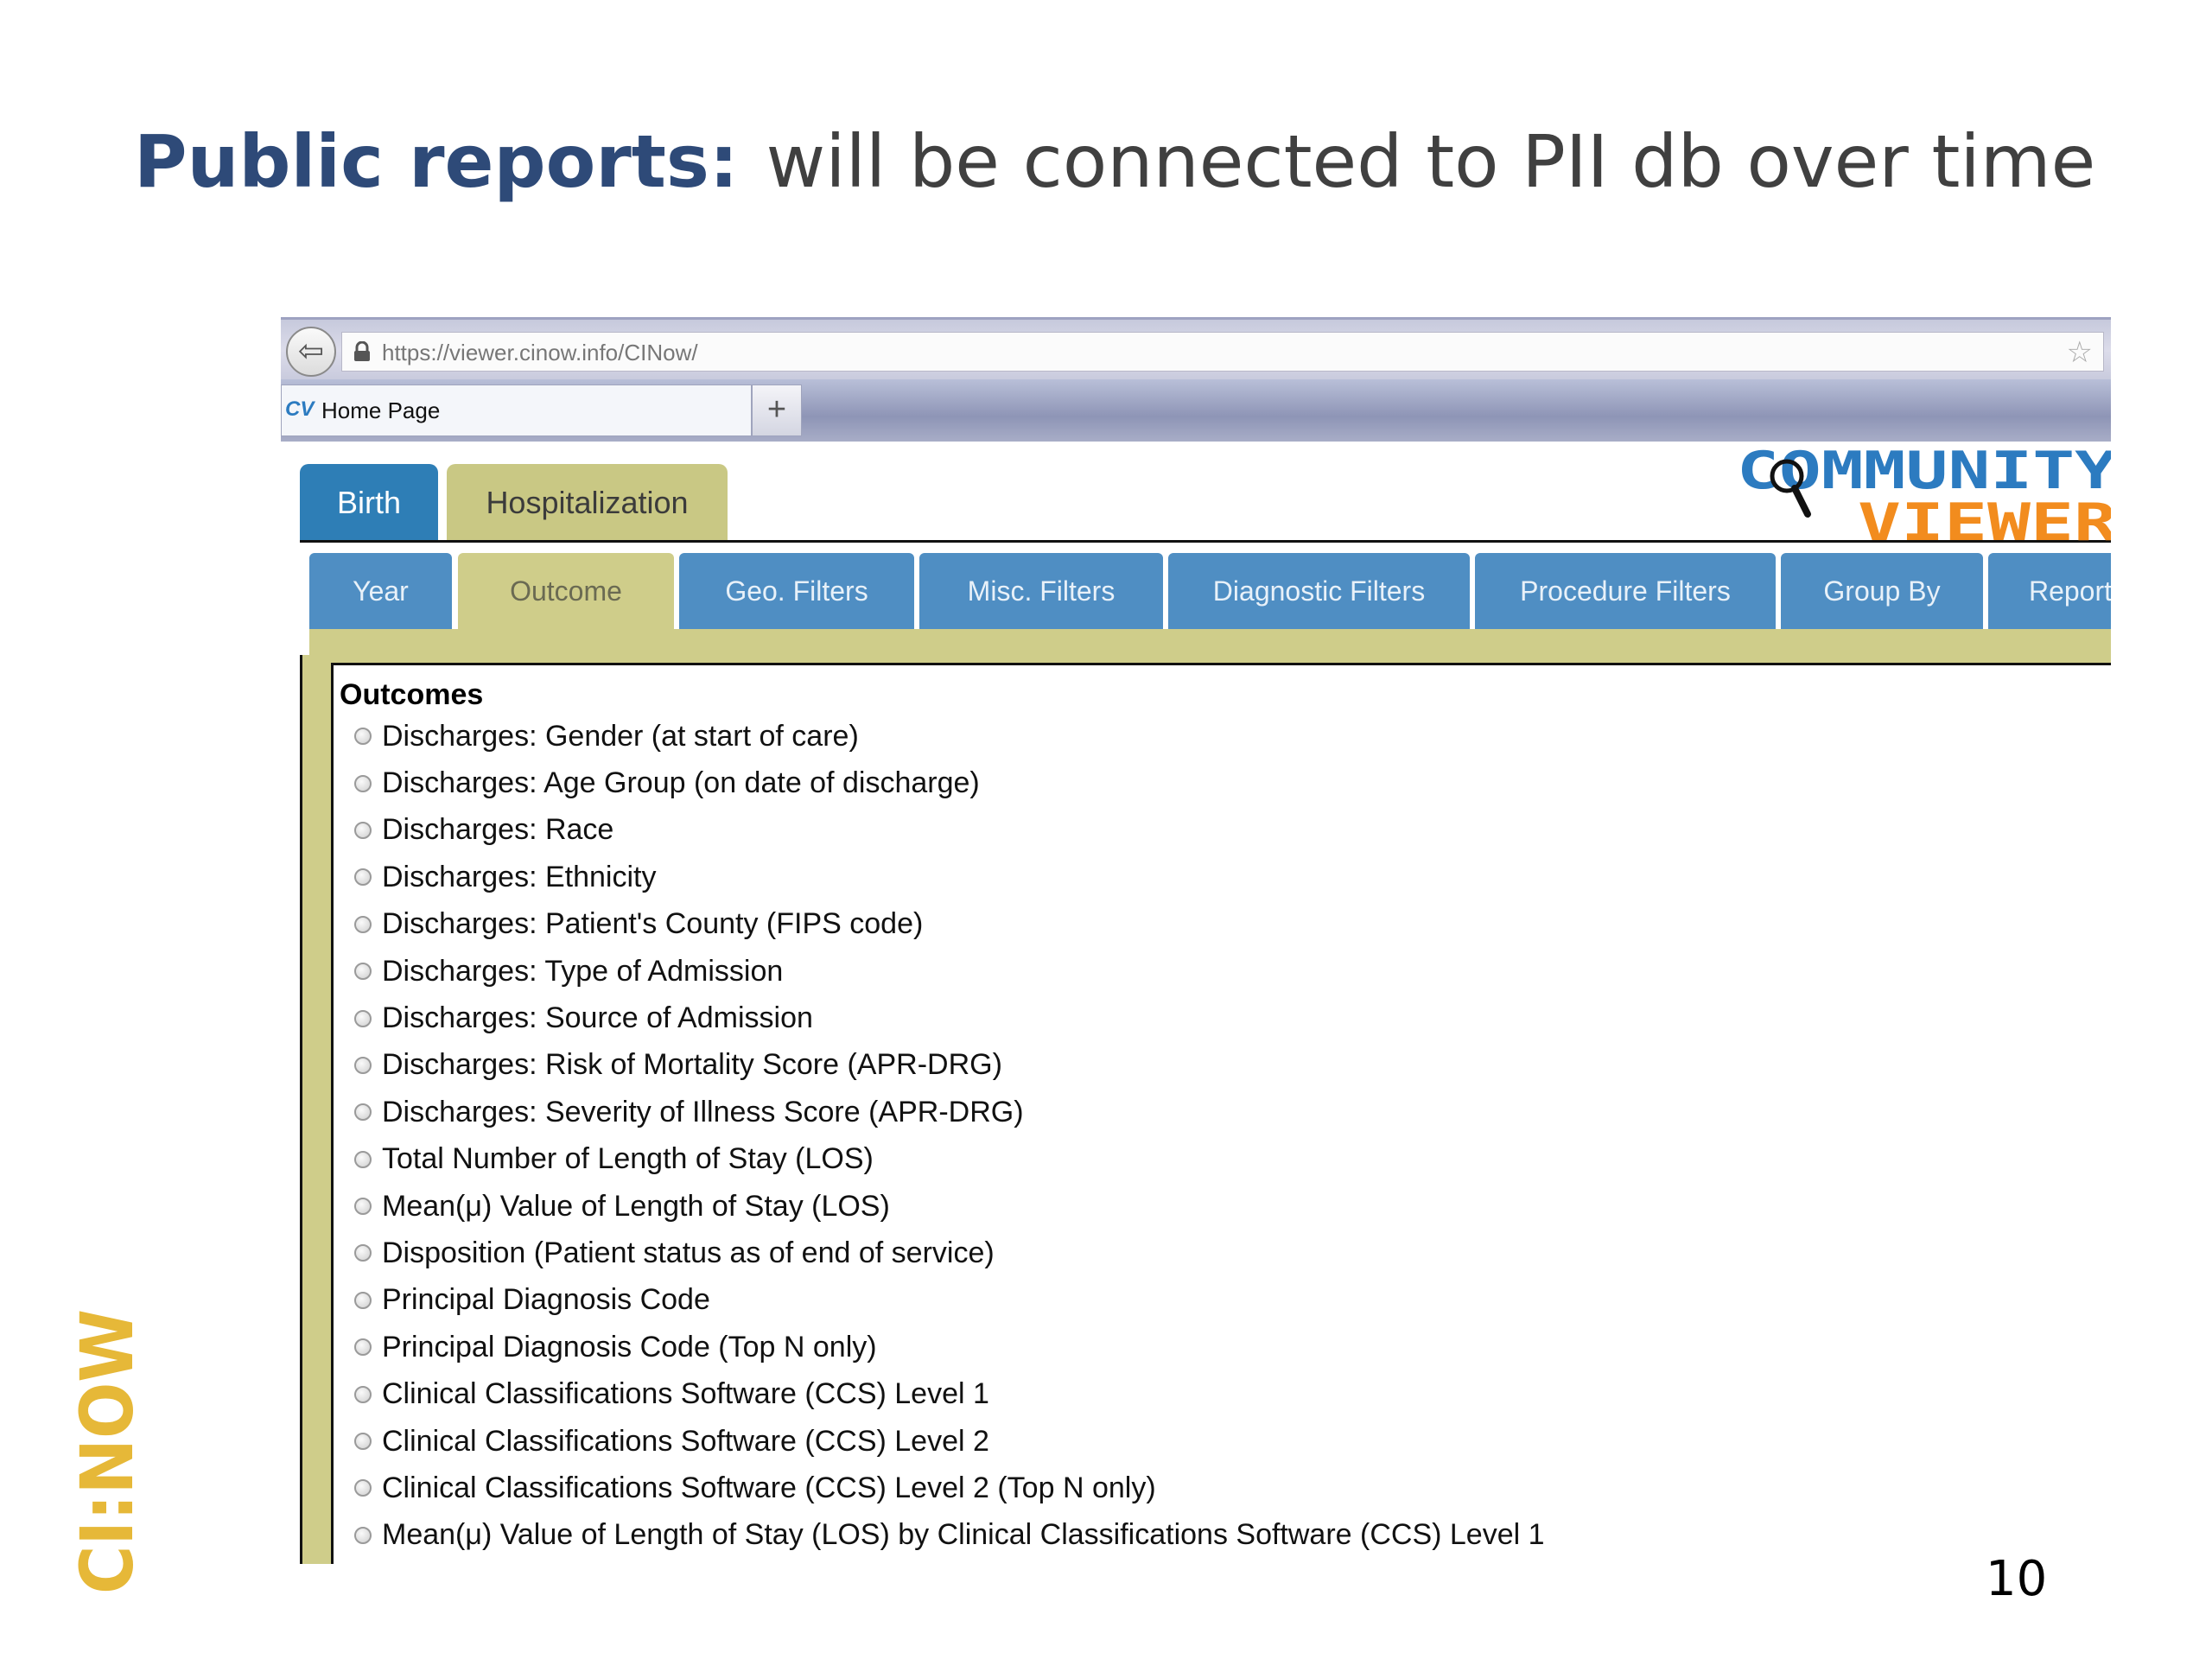 Image resolution: width=2212 pixels, height=1659 pixels. I want to click on subtab-procedure-filters: Procedure Filters, so click(1625, 591).